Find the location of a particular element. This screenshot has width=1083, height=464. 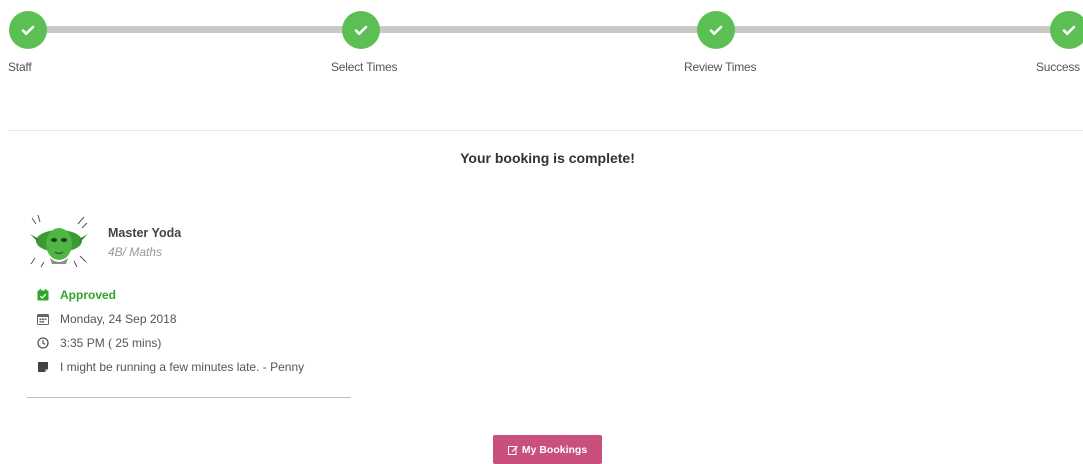

section-divider is located at coordinates (545, 130).